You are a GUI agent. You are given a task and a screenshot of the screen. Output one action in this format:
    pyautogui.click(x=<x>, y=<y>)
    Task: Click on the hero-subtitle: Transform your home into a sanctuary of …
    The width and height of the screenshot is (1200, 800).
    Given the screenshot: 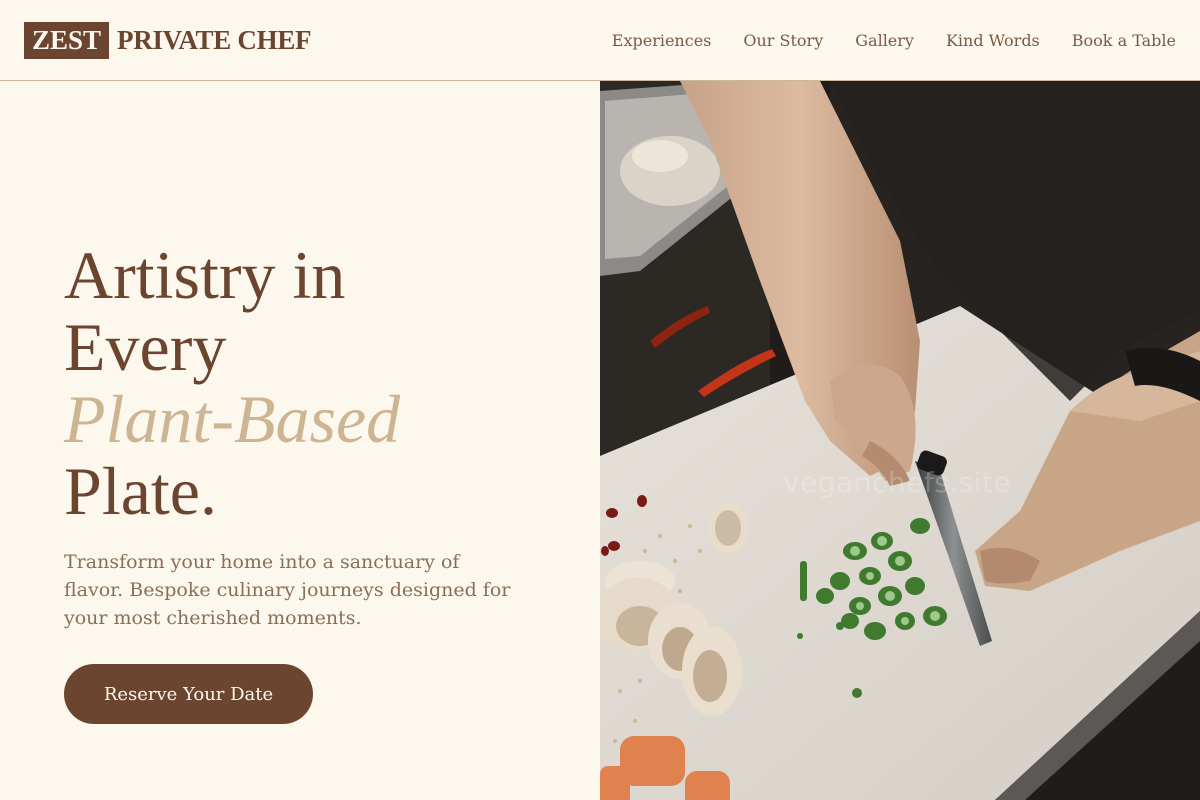 What is the action you would take?
    pyautogui.click(x=287, y=590)
    